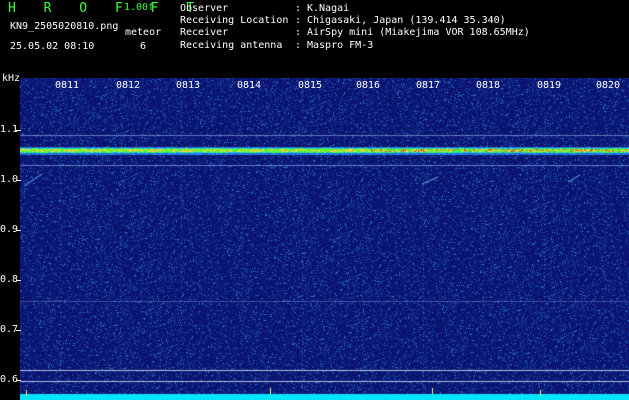 Image resolution: width=629 pixels, height=400 pixels. Describe the element at coordinates (249, 85) in the screenshot. I see `time-label: 0814` at that location.